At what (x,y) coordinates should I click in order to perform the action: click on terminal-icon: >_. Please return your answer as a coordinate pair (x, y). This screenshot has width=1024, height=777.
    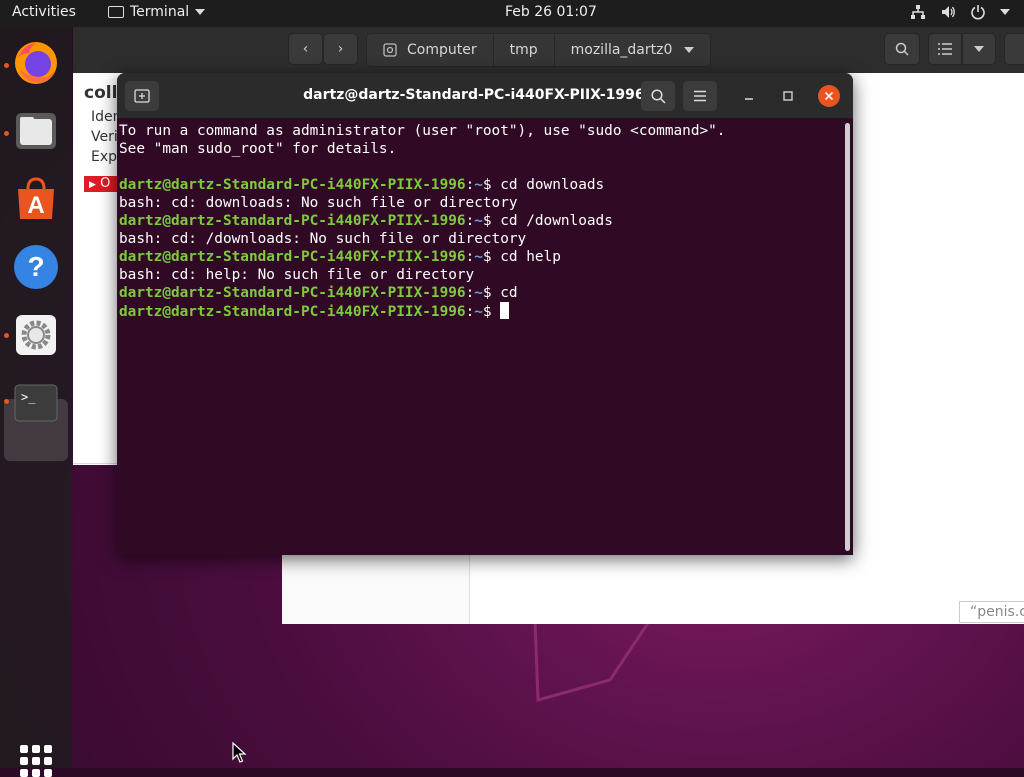
    Looking at the image, I should click on (36, 403).